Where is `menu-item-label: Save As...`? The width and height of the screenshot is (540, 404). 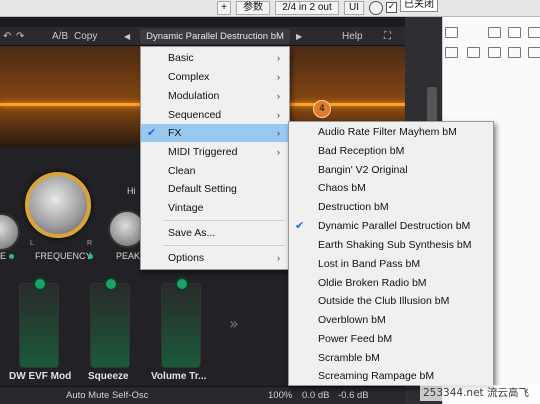
menu-item-label: Save As... is located at coordinates (192, 233).